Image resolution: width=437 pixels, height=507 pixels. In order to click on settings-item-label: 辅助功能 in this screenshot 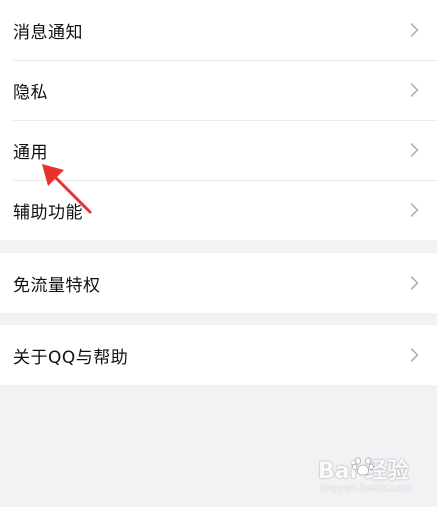, I will do `click(48, 212)`.